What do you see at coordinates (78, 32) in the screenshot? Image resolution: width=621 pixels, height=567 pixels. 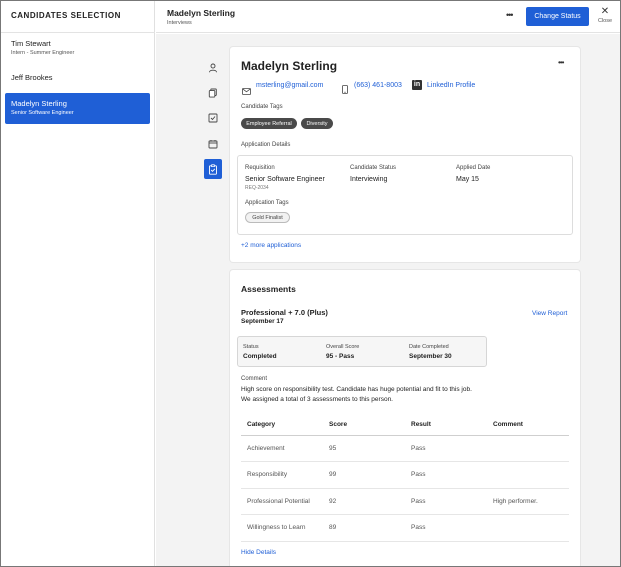 I see `sidebar-divider` at bounding box center [78, 32].